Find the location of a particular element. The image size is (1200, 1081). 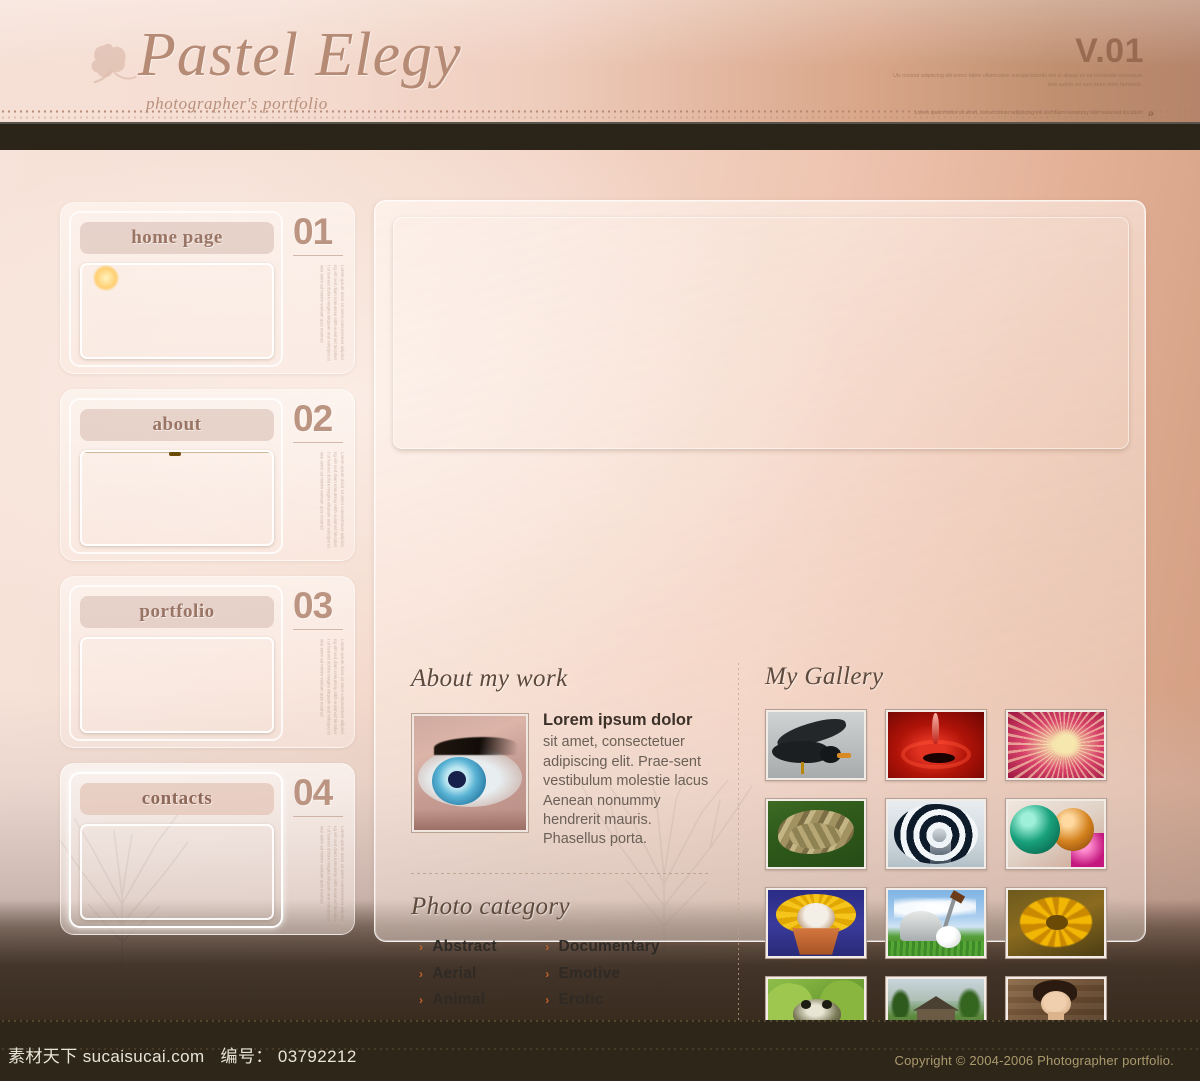

category-item-aerial: › Aerial is located at coordinates (463, 973).